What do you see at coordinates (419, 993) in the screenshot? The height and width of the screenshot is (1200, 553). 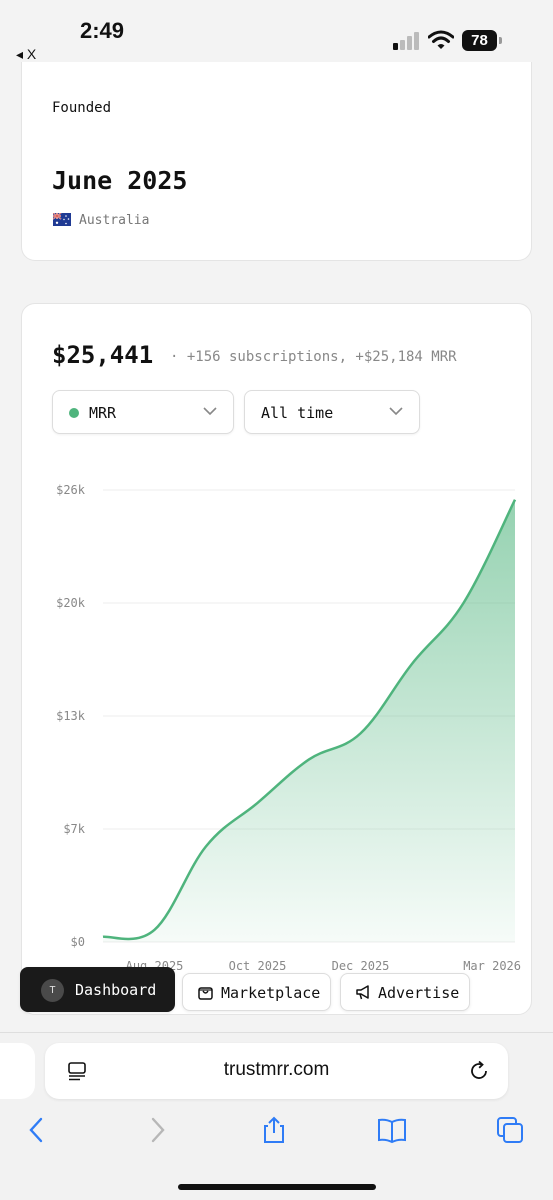 I see `advertise-label: Advertise` at bounding box center [419, 993].